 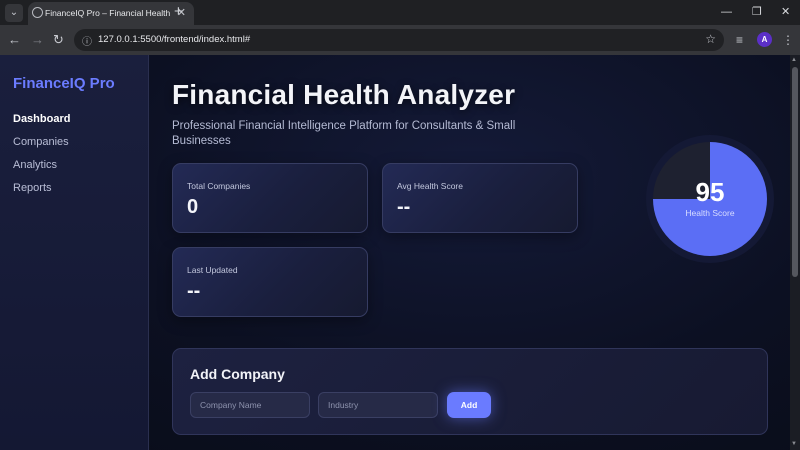 What do you see at coordinates (37, 12) in the screenshot?
I see `globe-icon` at bounding box center [37, 12].